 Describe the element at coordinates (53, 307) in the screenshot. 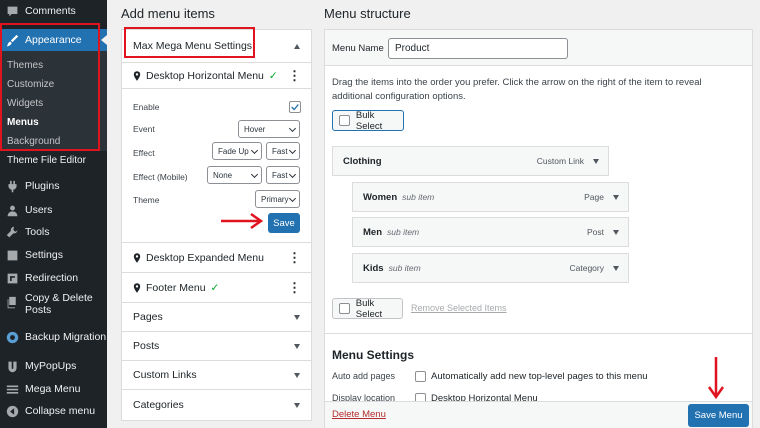

I see `sidebar-item-copy-delete-posts: Copy & Delete Posts` at that location.